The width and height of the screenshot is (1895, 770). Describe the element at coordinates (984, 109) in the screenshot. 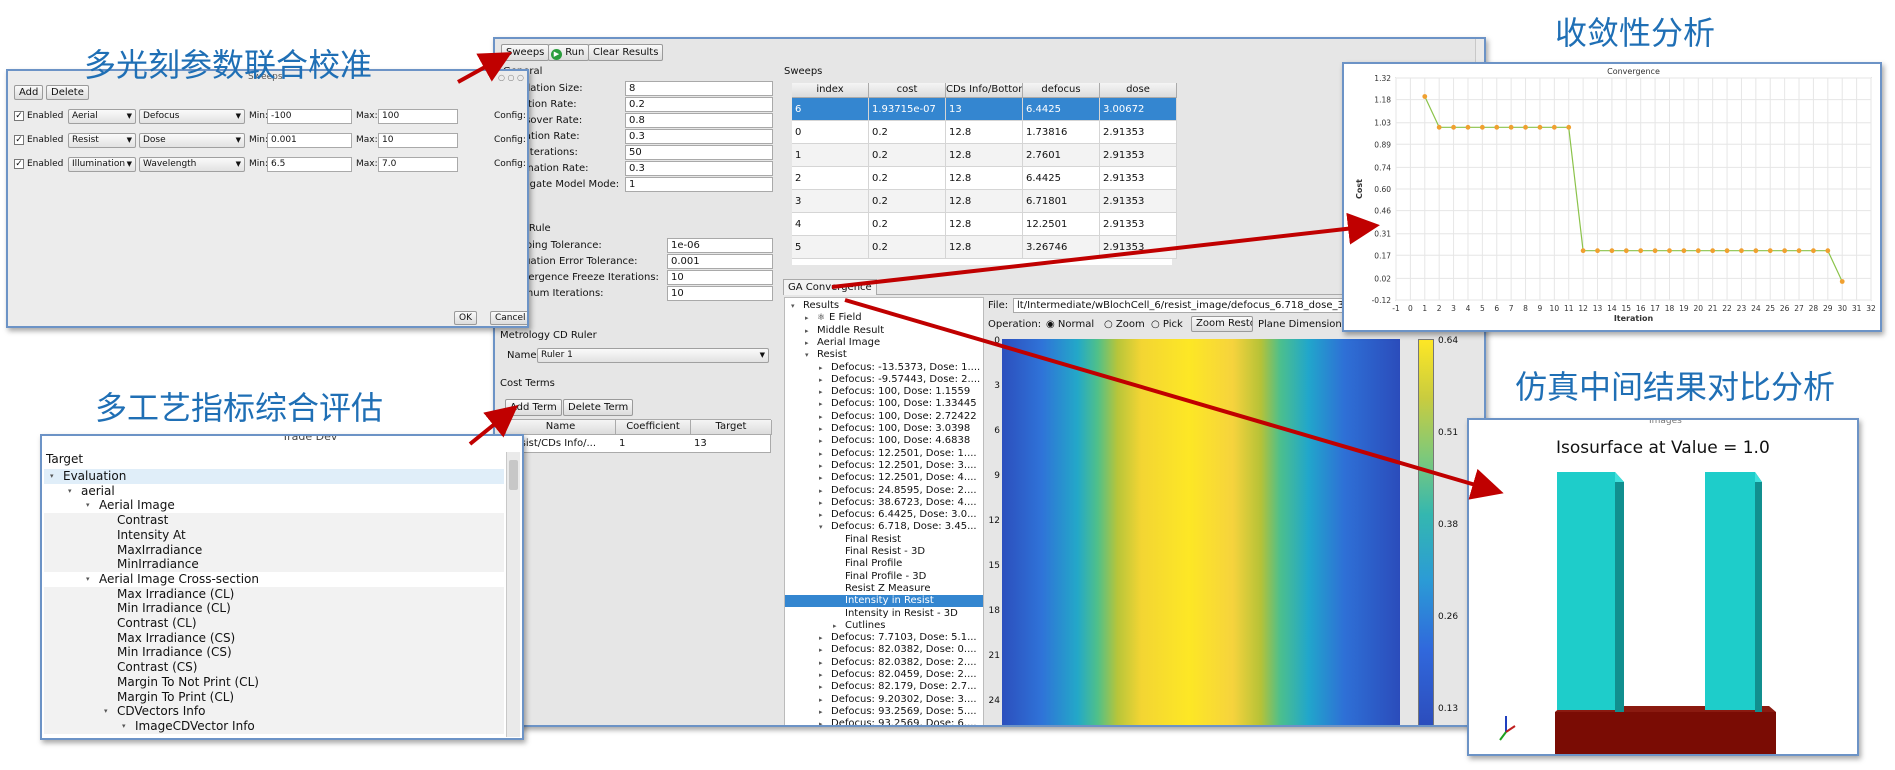

I see `sweeps-cell: 13` at that location.